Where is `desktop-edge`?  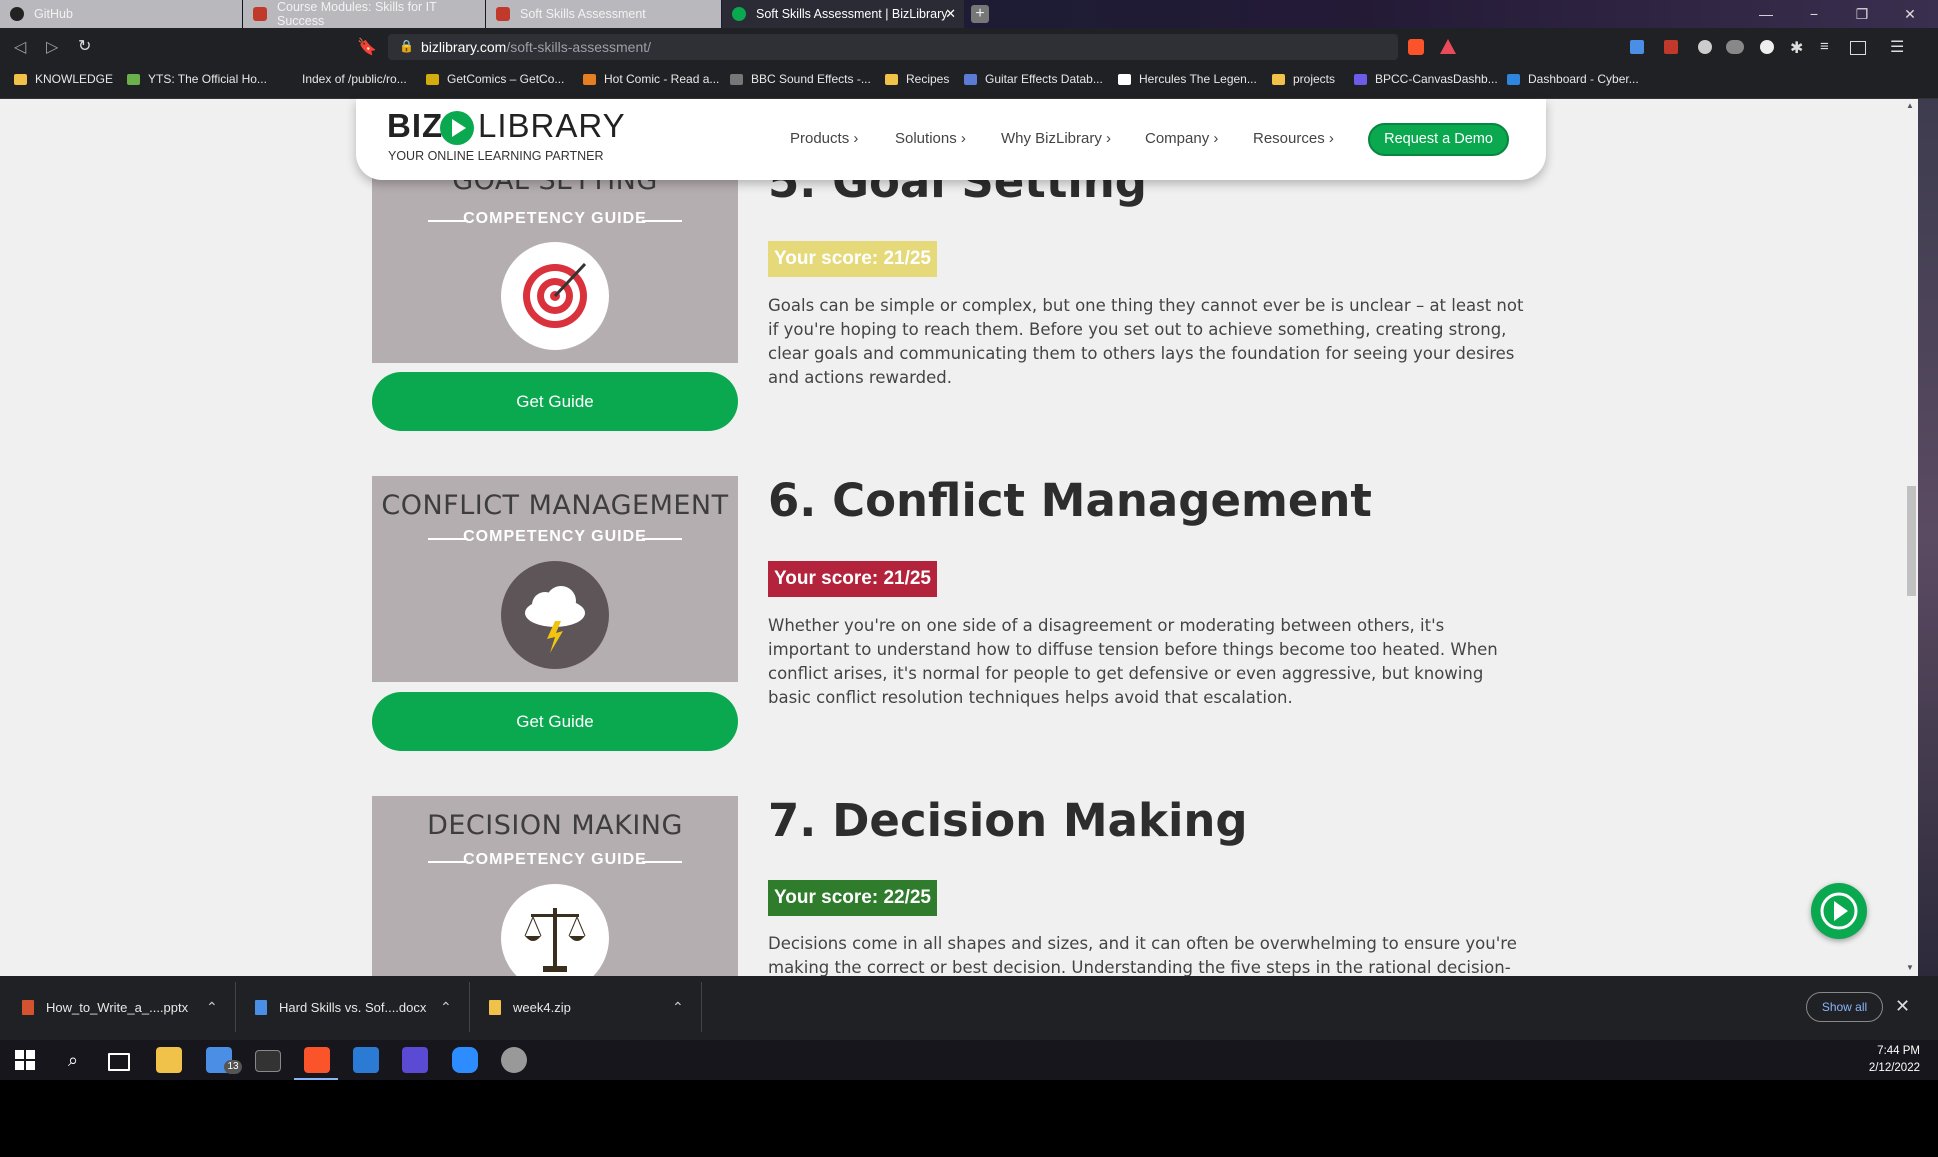
desktop-edge is located at coordinates (1928, 537).